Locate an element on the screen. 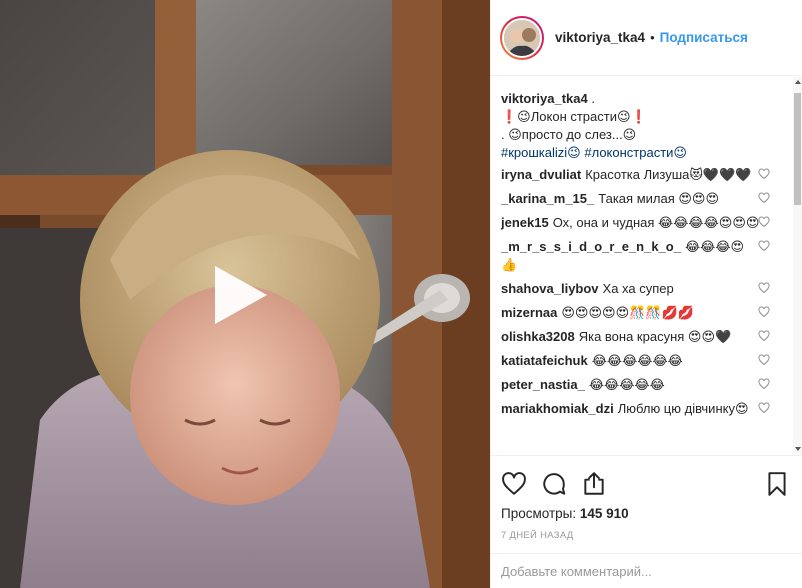  comments-scrollbar is located at coordinates (797, 265).